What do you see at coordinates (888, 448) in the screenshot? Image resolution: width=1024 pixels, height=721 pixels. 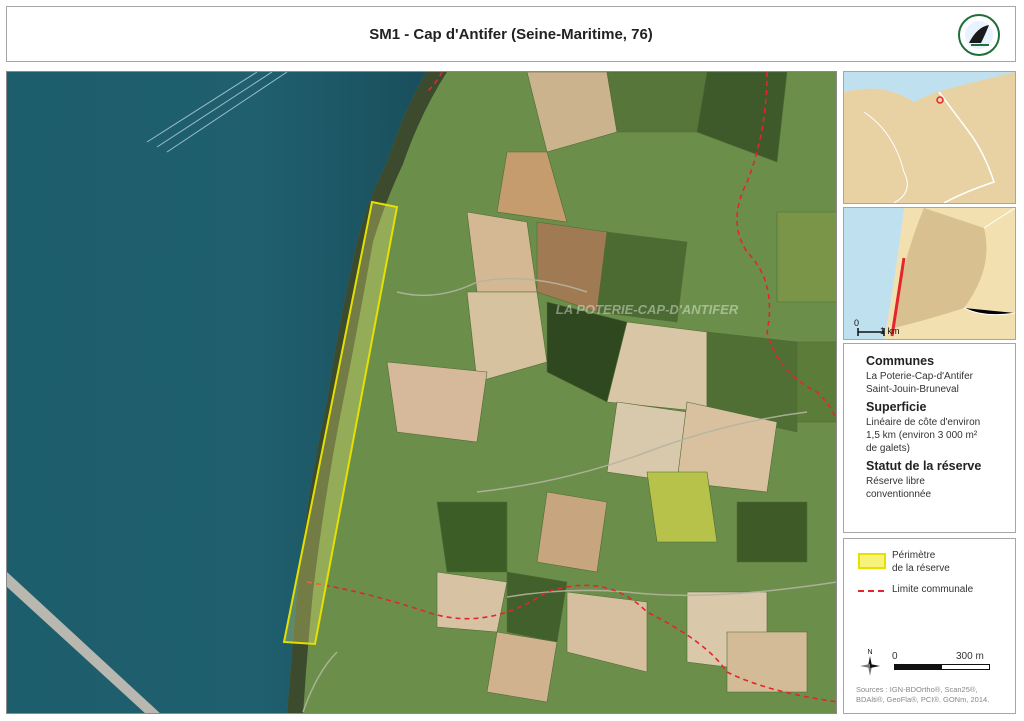 I see `surface-line-3: de galets)` at bounding box center [888, 448].